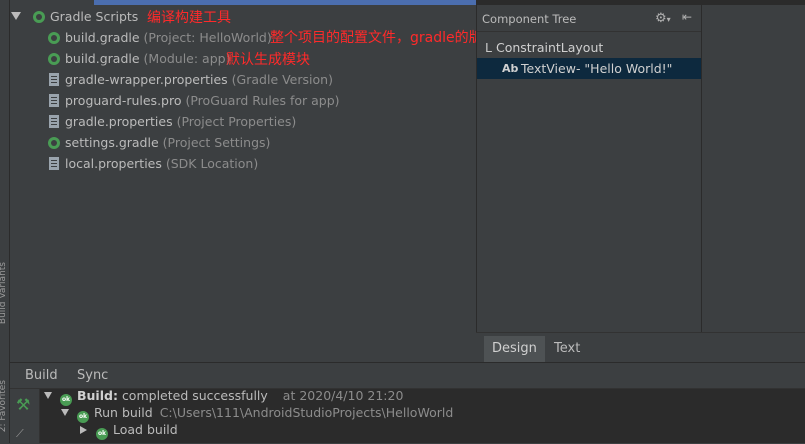 The width and height of the screenshot is (805, 444). I want to click on tab-build: Build, so click(41, 375).